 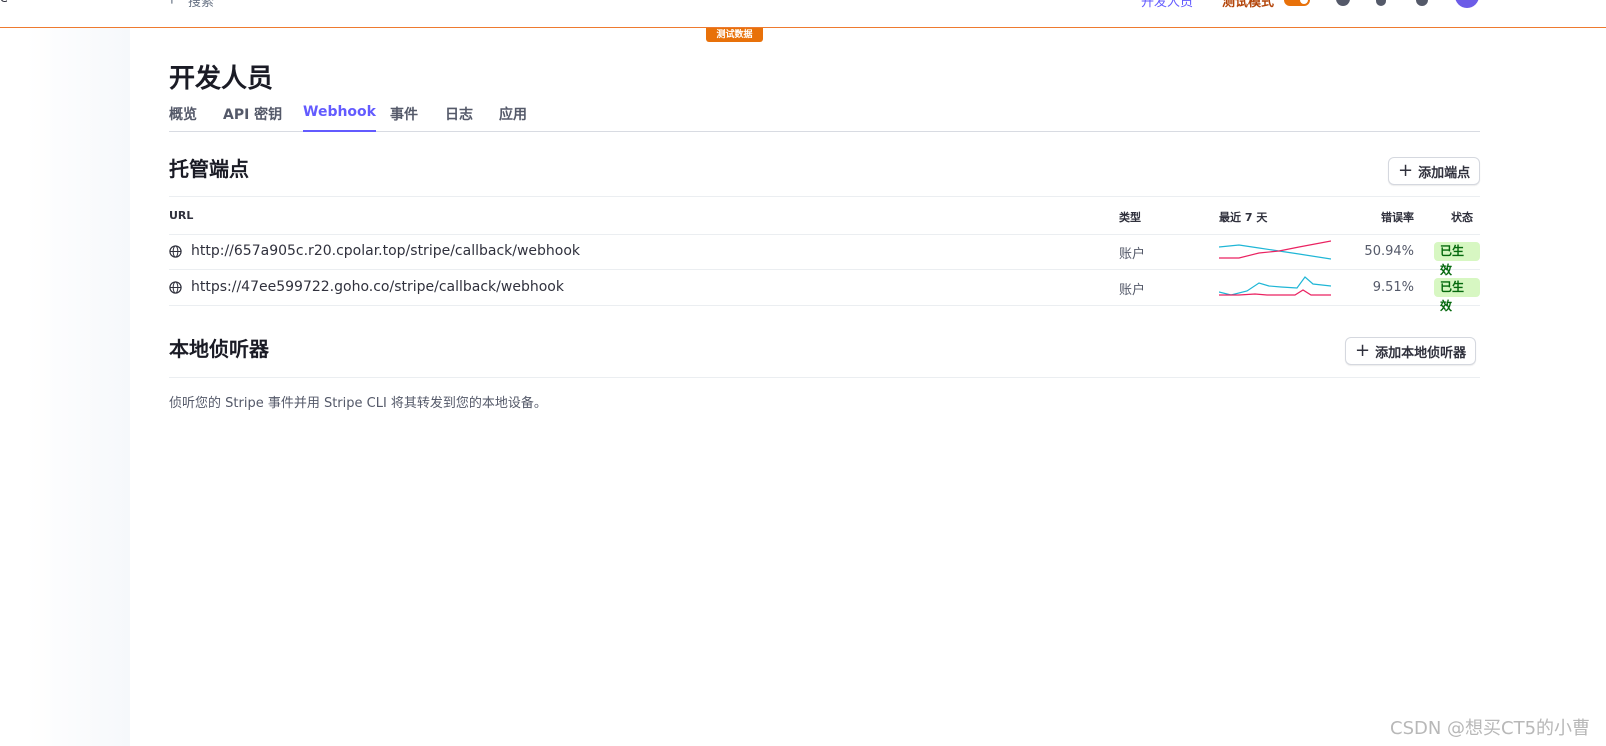 What do you see at coordinates (803, 14) in the screenshot?
I see `top-bar: e ⚲ 搜索 开发人员 测试模式` at bounding box center [803, 14].